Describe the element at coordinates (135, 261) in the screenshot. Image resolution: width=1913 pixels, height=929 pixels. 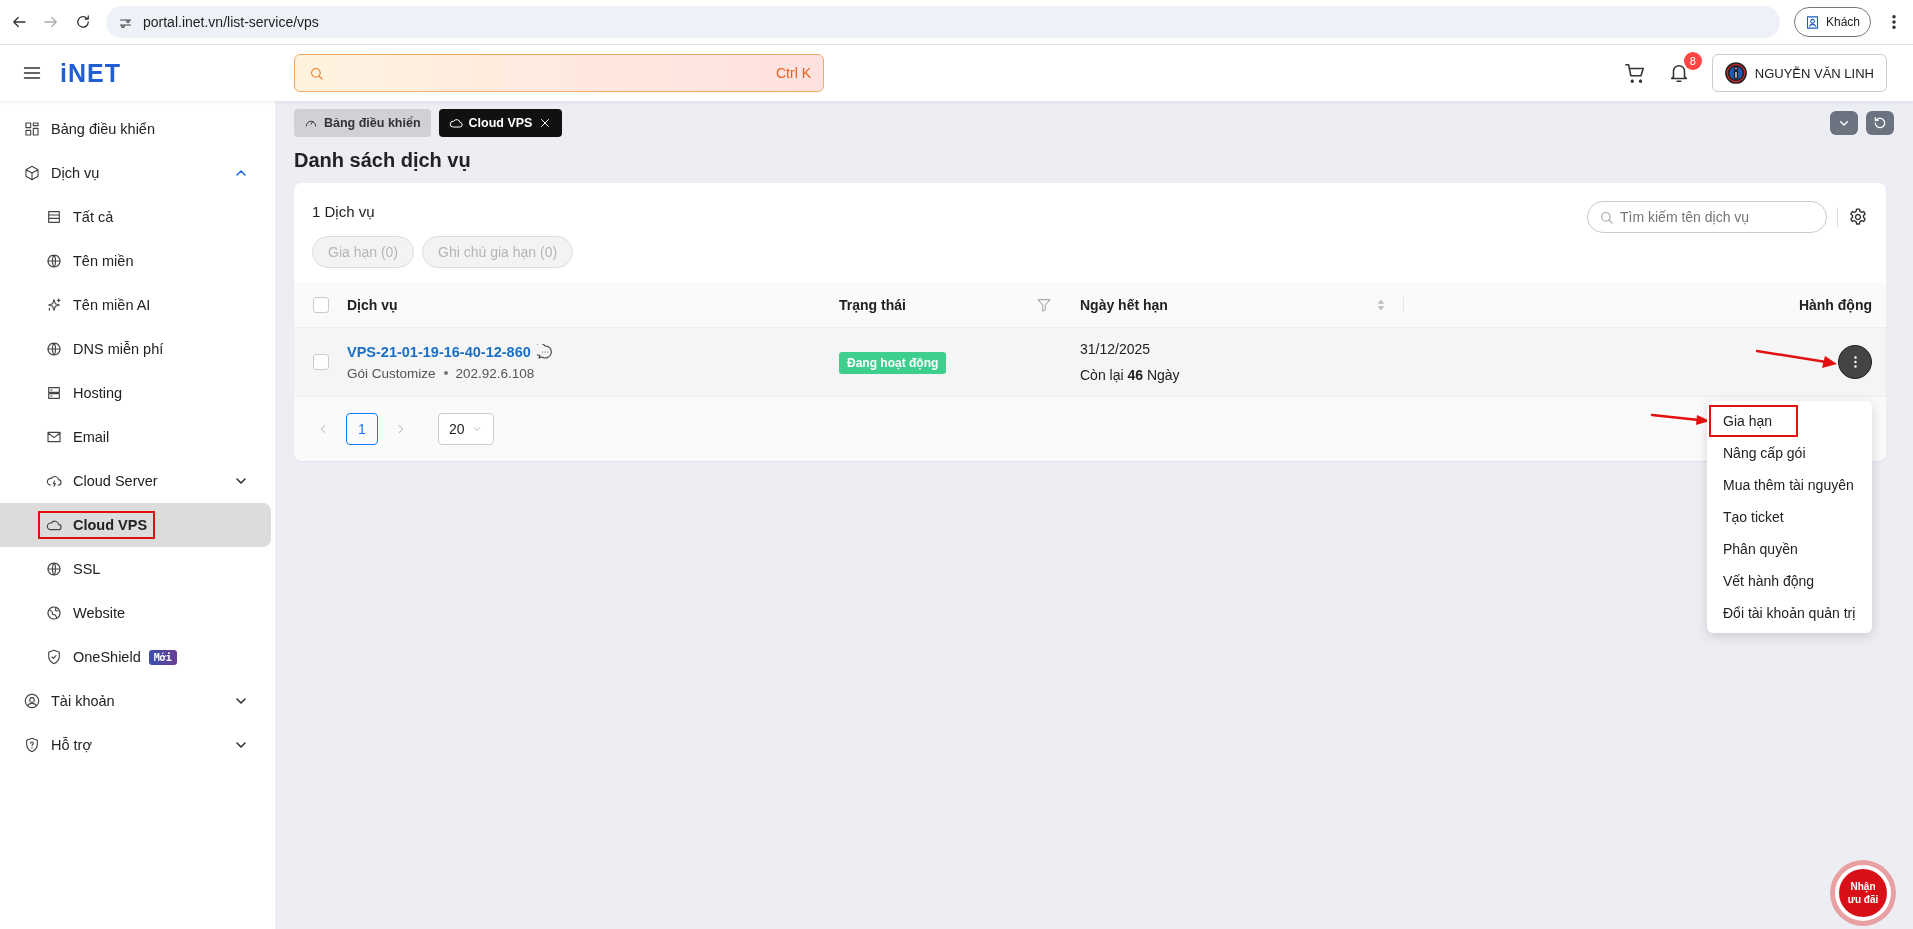
I see `sidebar-item: Tên miền` at that location.